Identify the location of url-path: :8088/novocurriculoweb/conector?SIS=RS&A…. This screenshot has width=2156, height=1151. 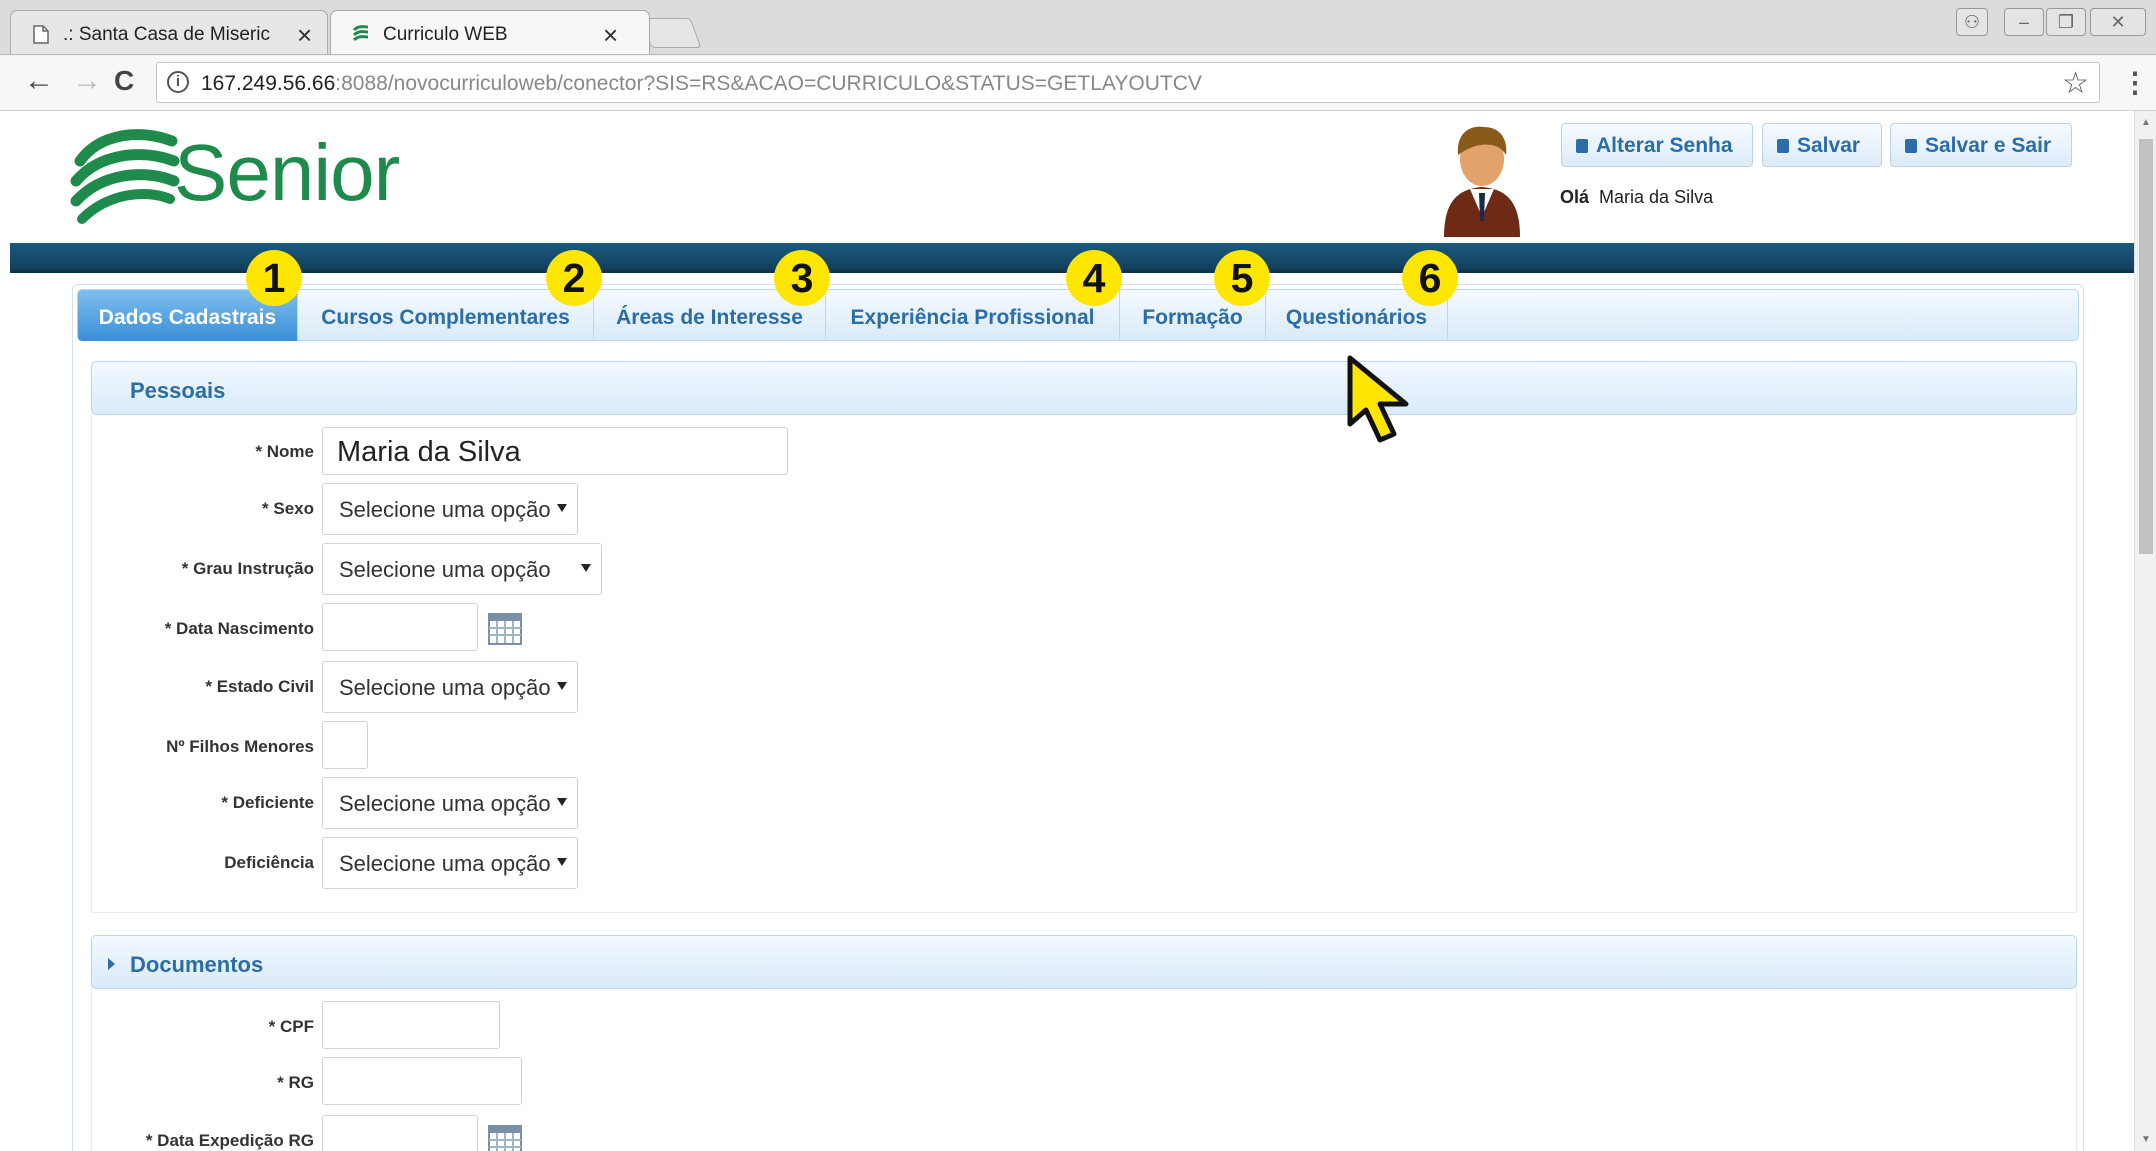
(768, 83).